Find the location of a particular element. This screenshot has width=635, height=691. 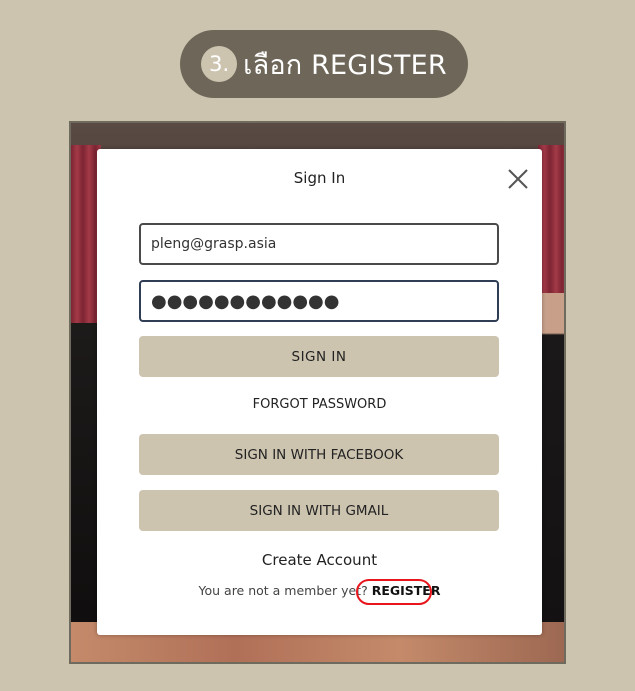

step-instruction: เลือก REGISTER is located at coordinates (345, 65).